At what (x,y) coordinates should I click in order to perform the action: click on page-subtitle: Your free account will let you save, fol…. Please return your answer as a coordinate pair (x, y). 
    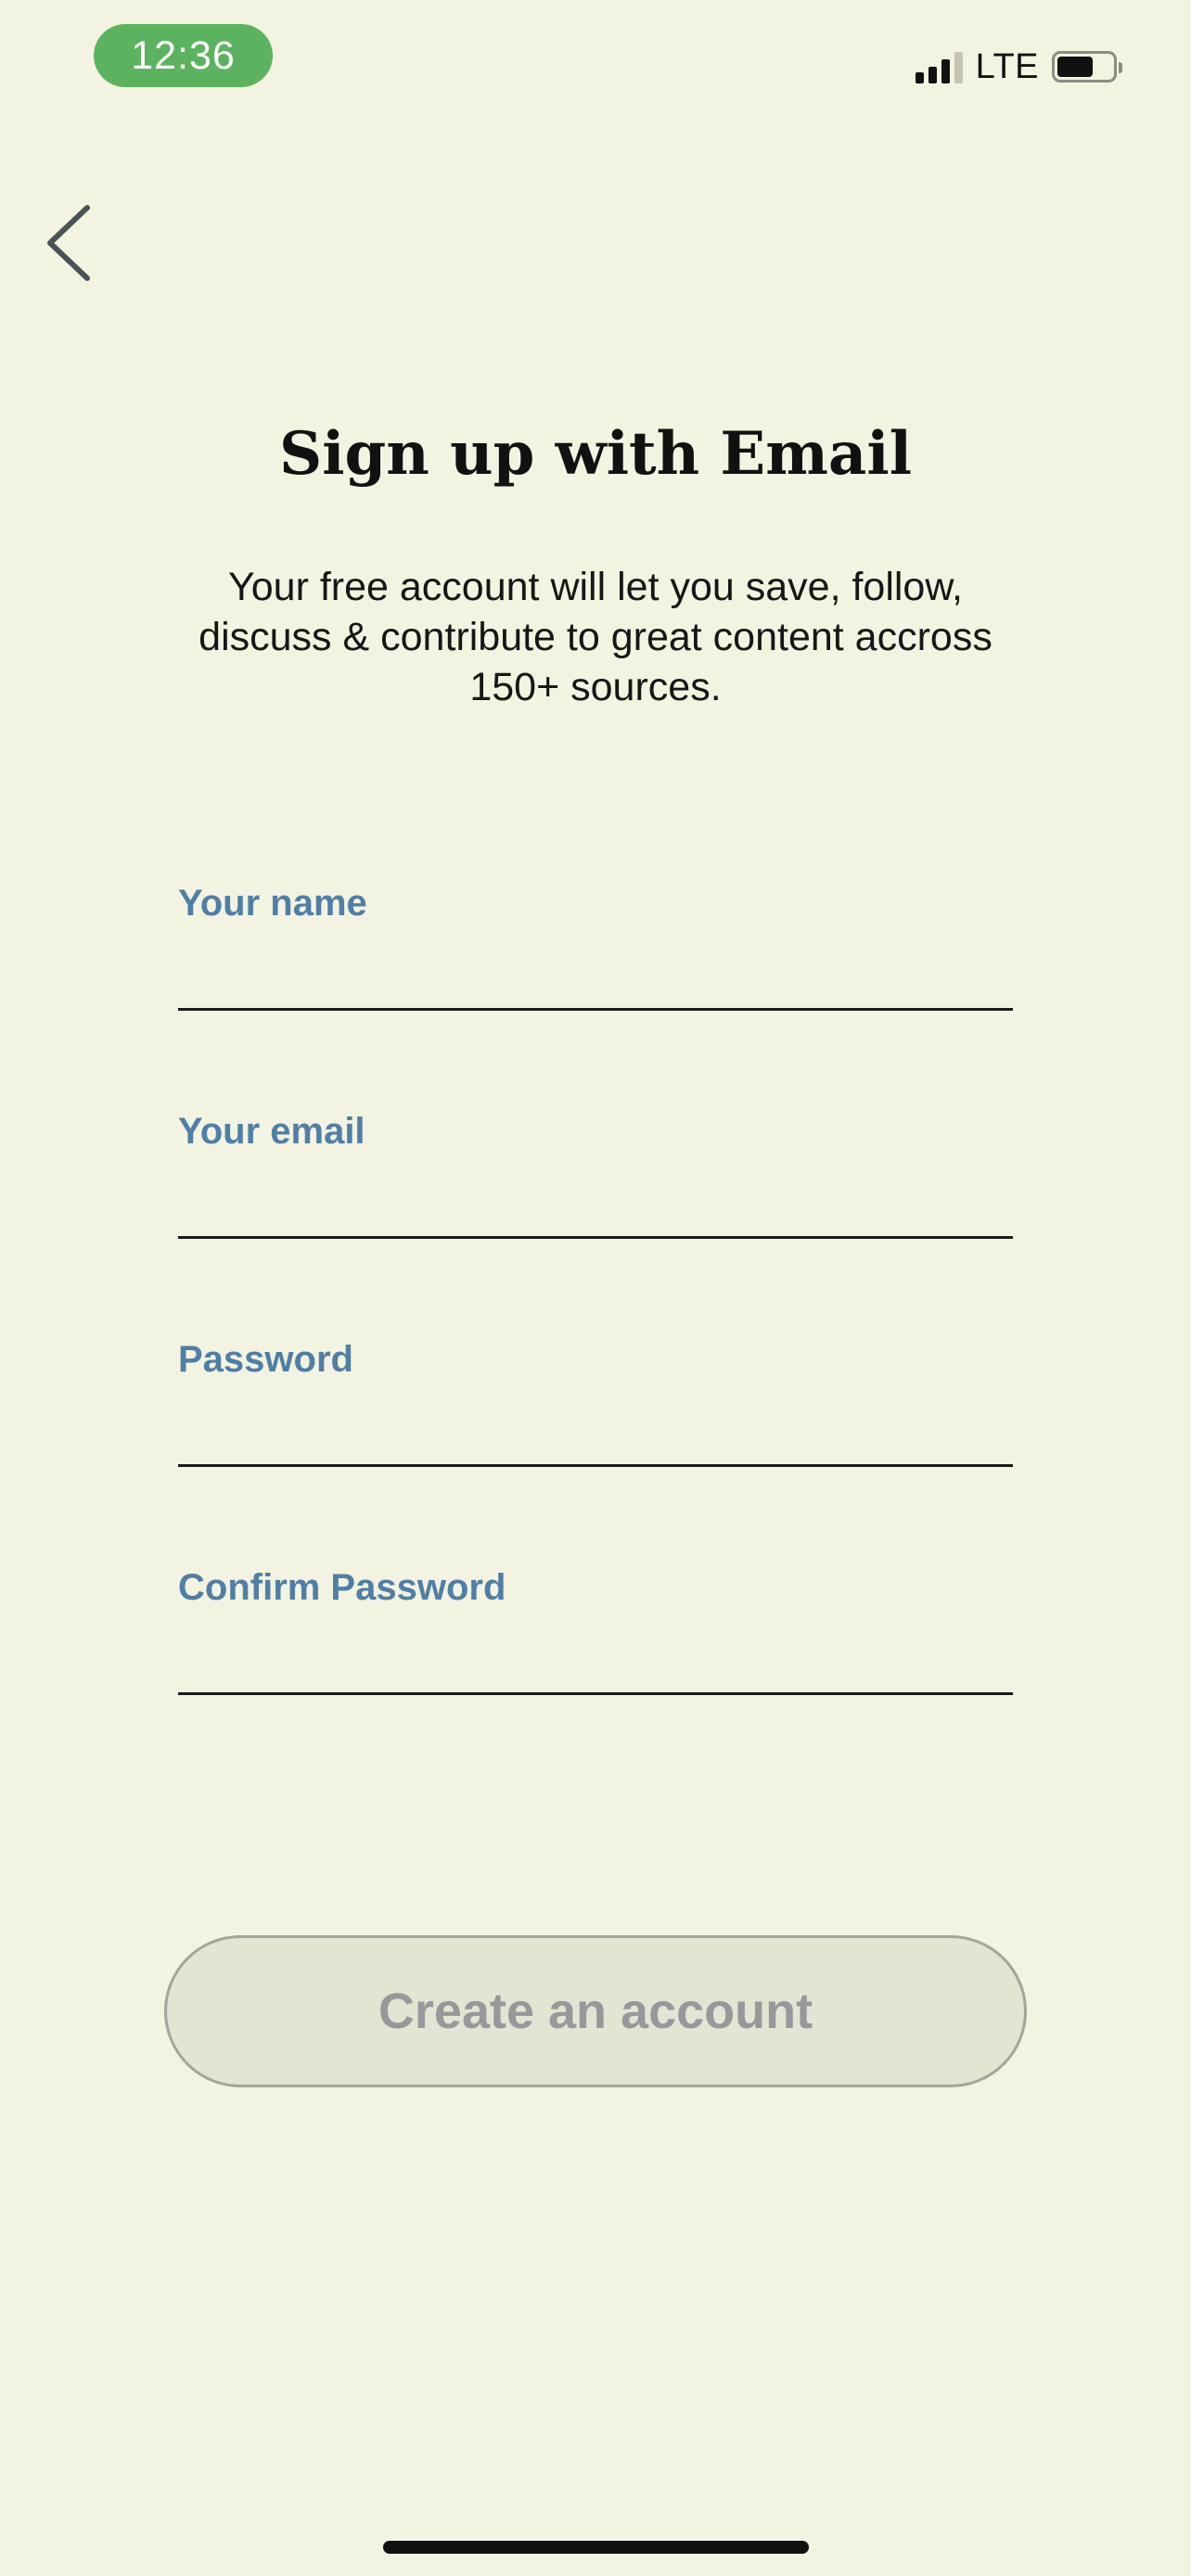
    Looking at the image, I should click on (595, 637).